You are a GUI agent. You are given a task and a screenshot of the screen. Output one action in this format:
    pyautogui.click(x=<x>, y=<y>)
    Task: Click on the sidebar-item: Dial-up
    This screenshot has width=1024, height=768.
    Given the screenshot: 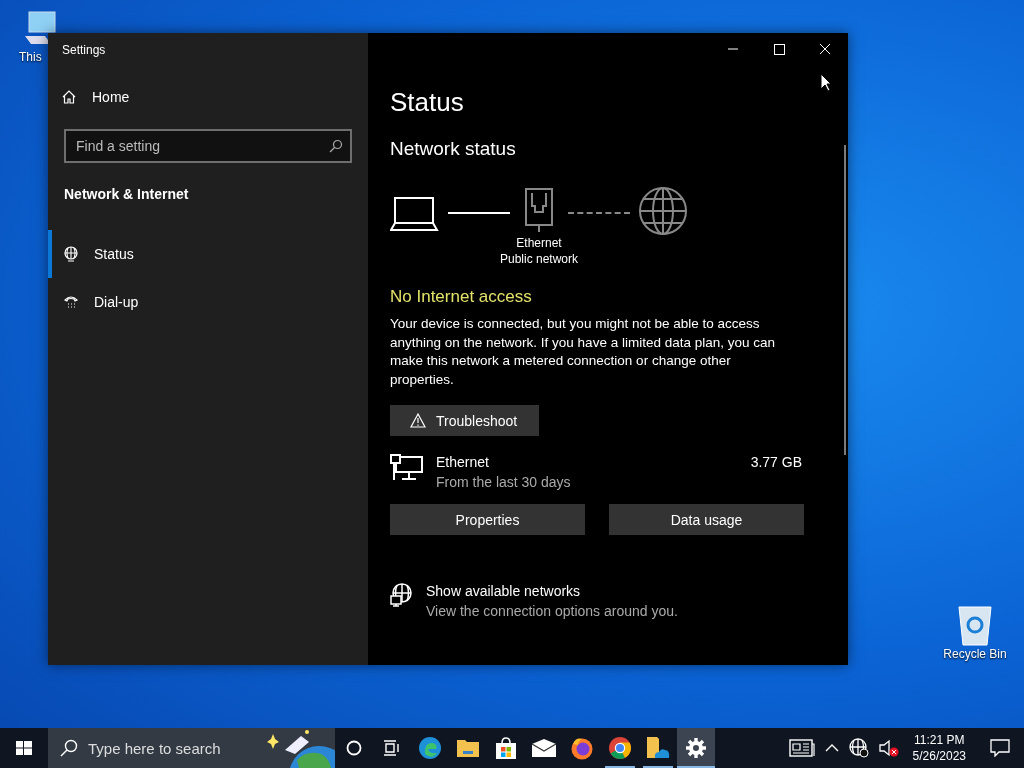 What is the action you would take?
    pyautogui.click(x=208, y=302)
    